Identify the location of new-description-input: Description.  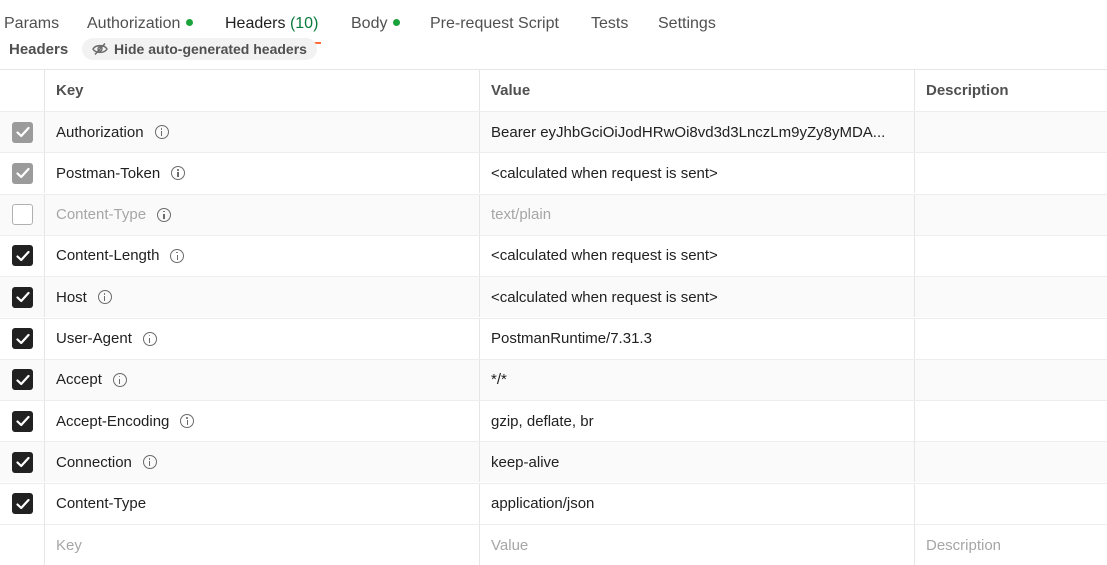
(1011, 545).